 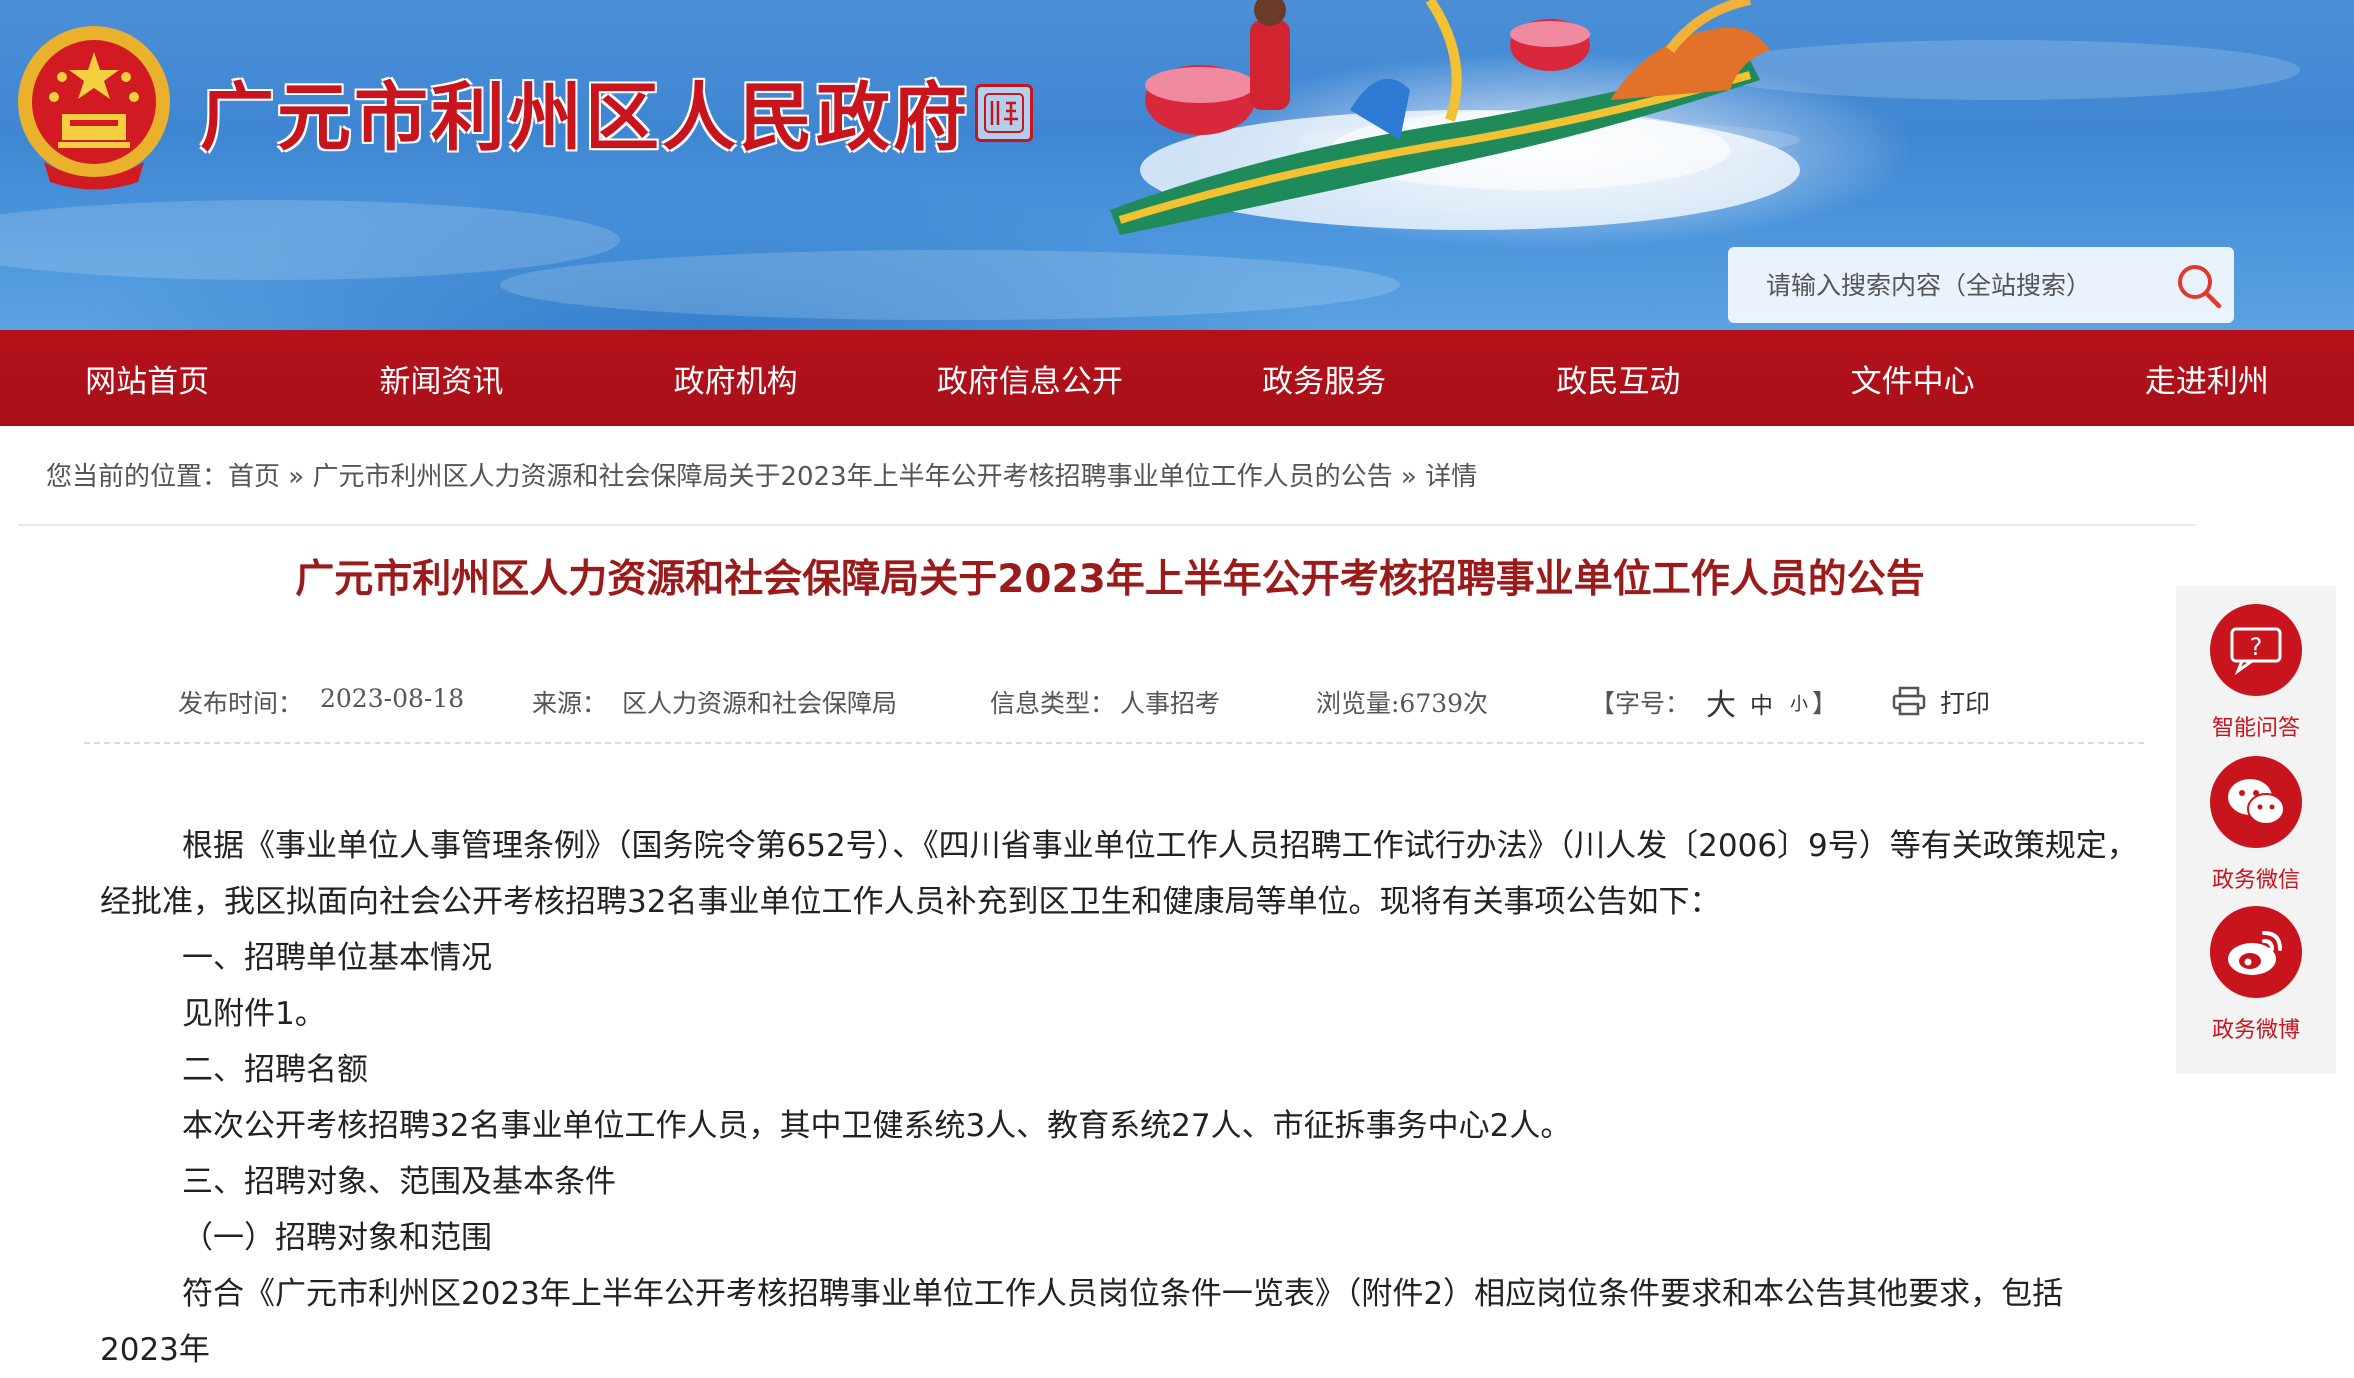 What do you see at coordinates (1618, 378) in the screenshot?
I see `nav-item-interaction: 政民互动` at bounding box center [1618, 378].